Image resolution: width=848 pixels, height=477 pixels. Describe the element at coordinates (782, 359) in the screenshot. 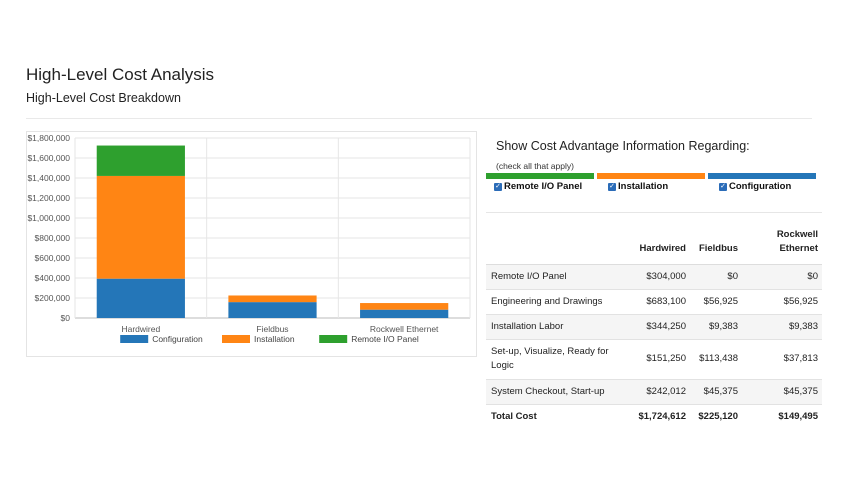

I see `cell-rockwell-ethernet: $37,813` at that location.